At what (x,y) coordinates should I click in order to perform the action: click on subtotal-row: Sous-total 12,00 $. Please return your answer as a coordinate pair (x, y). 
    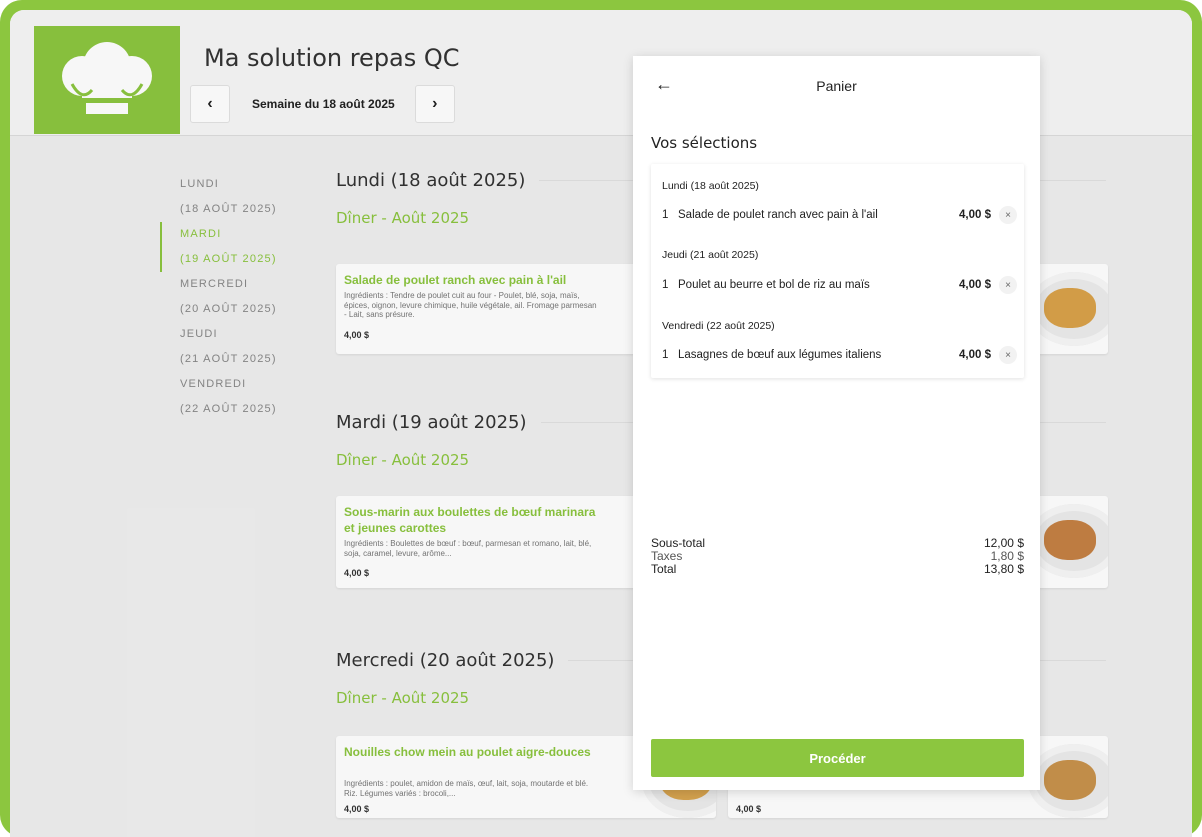
    Looking at the image, I should click on (837, 543).